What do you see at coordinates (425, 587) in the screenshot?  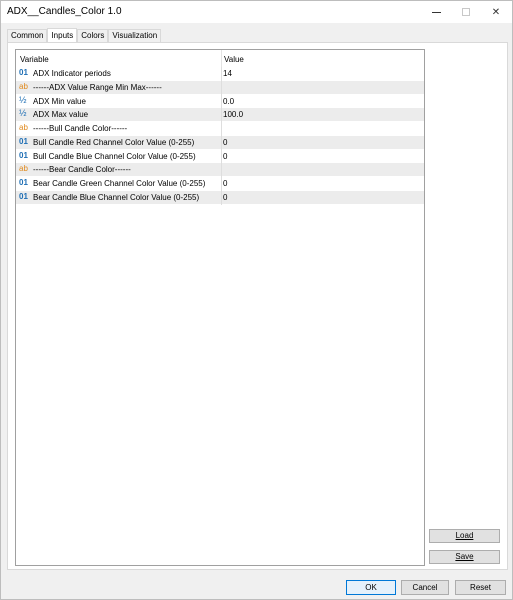 I see `cancel-button: Cancel` at bounding box center [425, 587].